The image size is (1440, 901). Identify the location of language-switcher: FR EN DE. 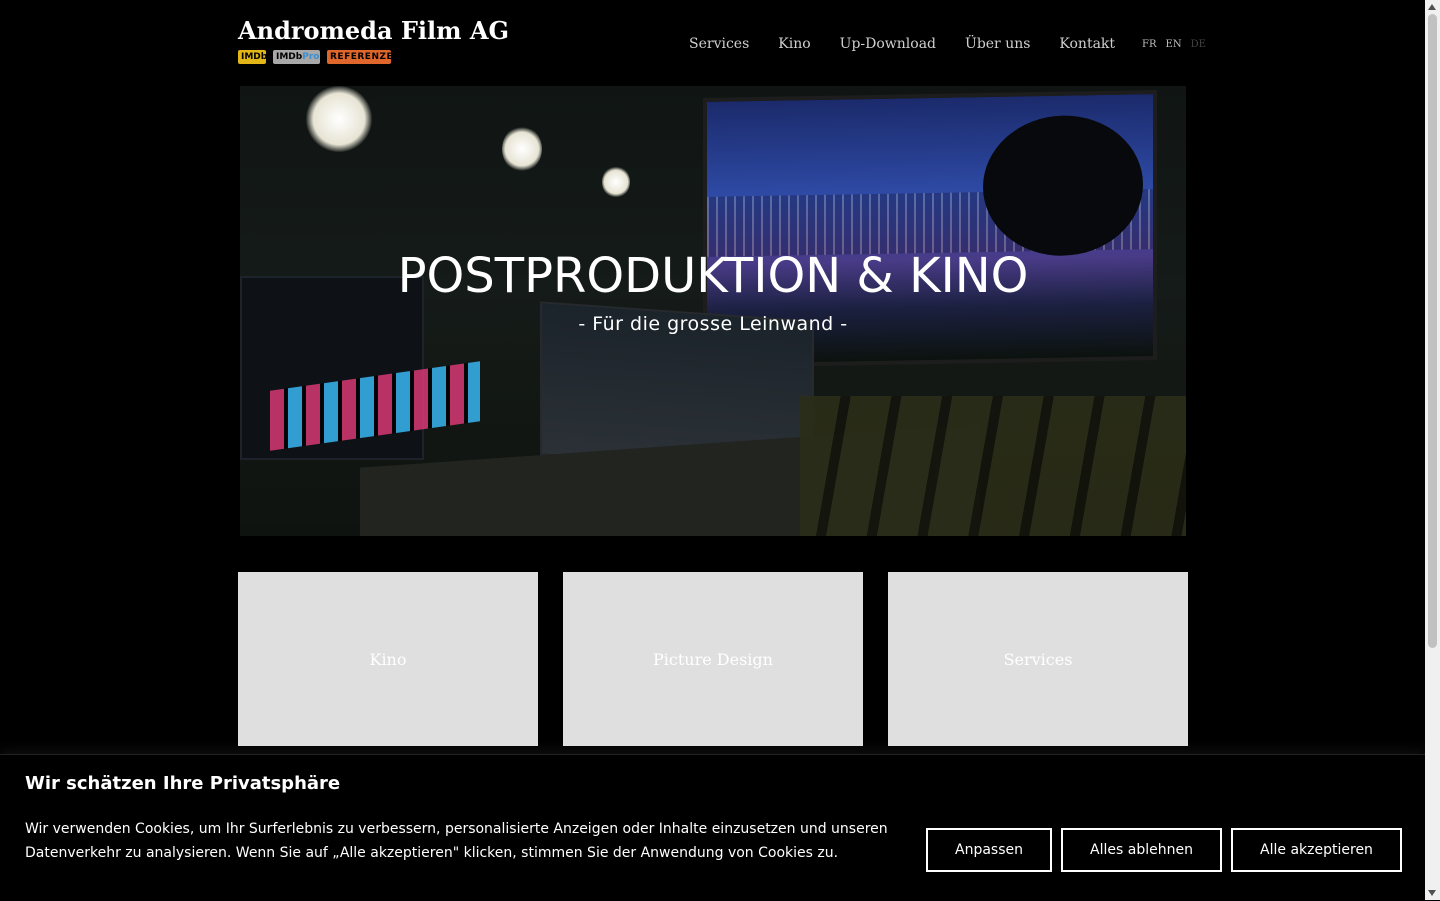
(1174, 44).